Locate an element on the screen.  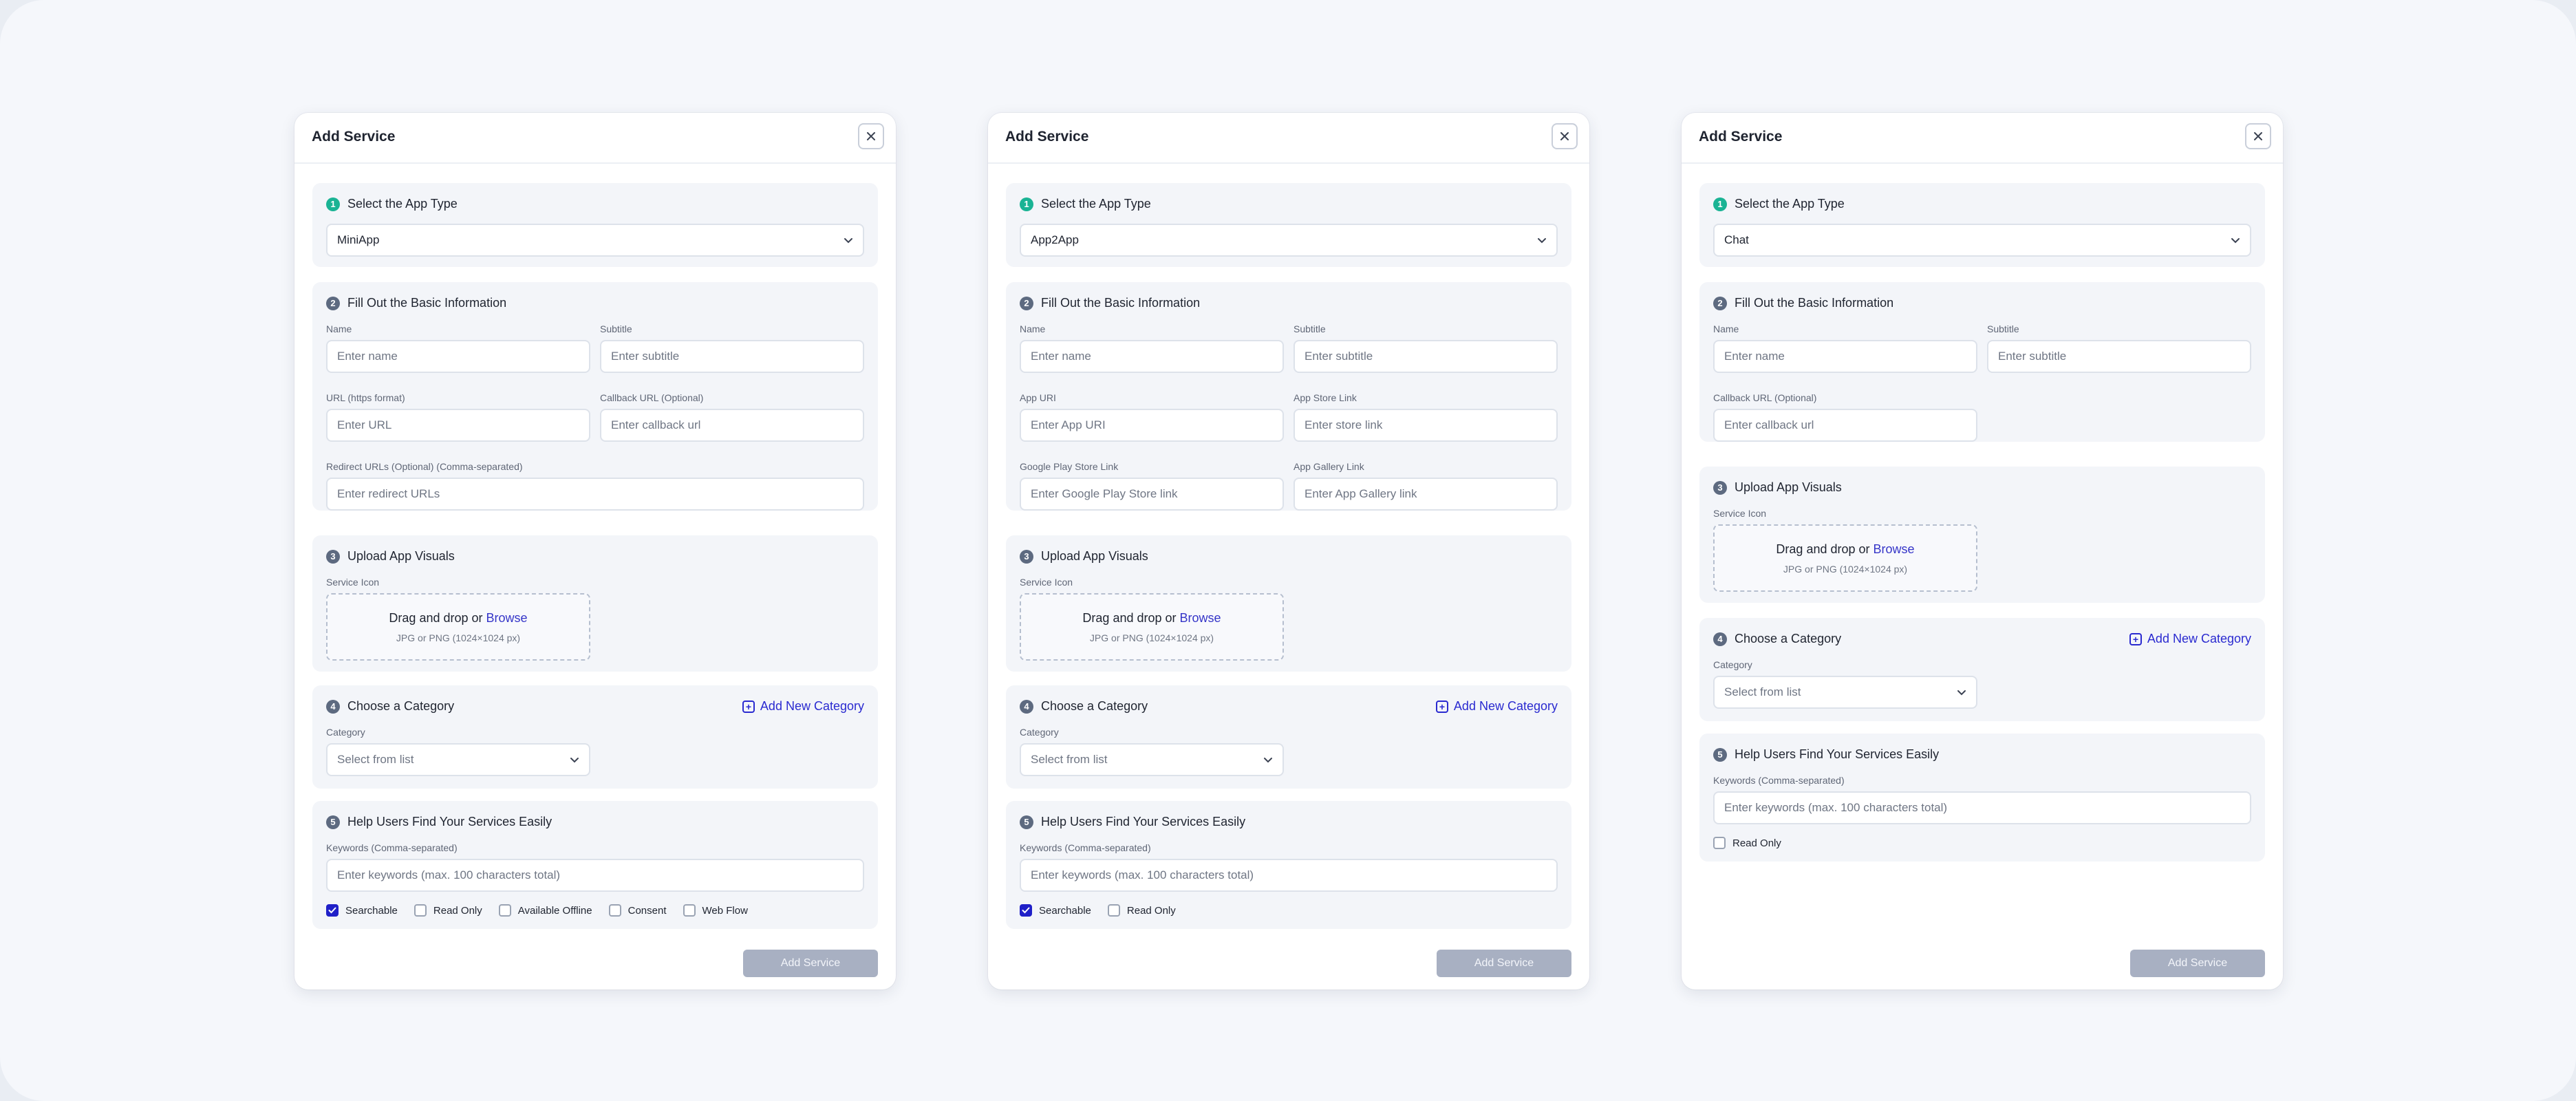
checkmark-icon is located at coordinates (332, 910).